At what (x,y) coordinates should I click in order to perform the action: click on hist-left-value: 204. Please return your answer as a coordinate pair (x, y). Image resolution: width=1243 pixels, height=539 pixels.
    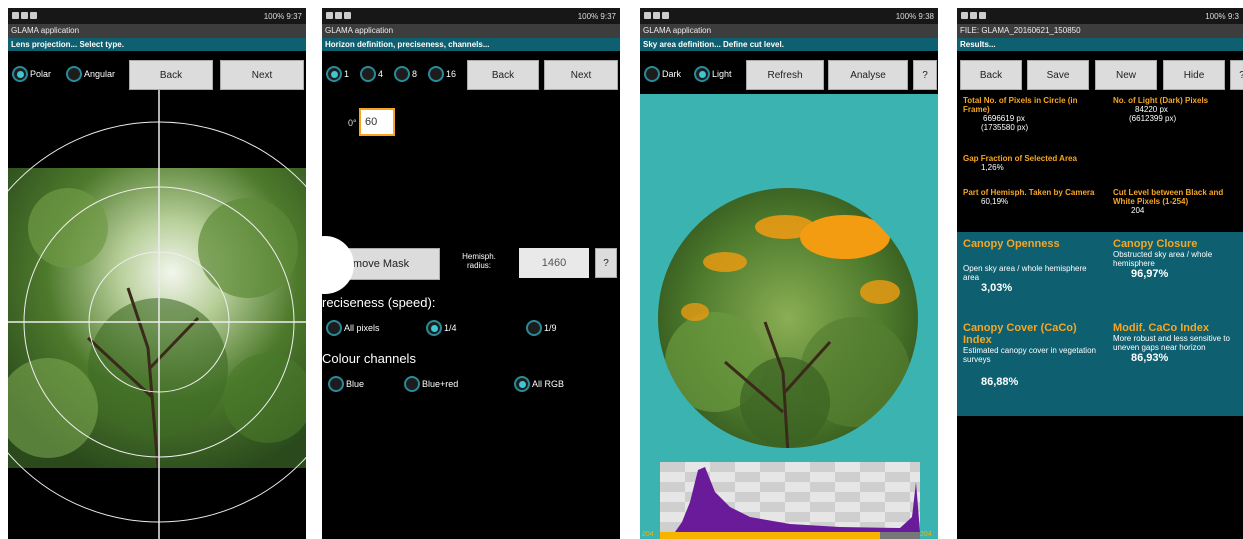
    Looking at the image, I should click on (648, 534).